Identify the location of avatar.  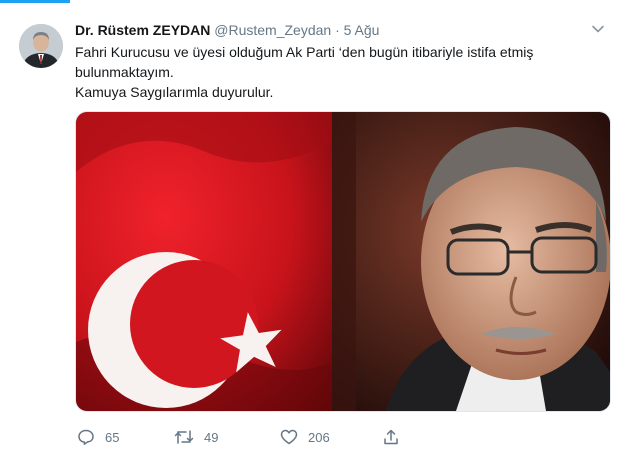
(41, 46).